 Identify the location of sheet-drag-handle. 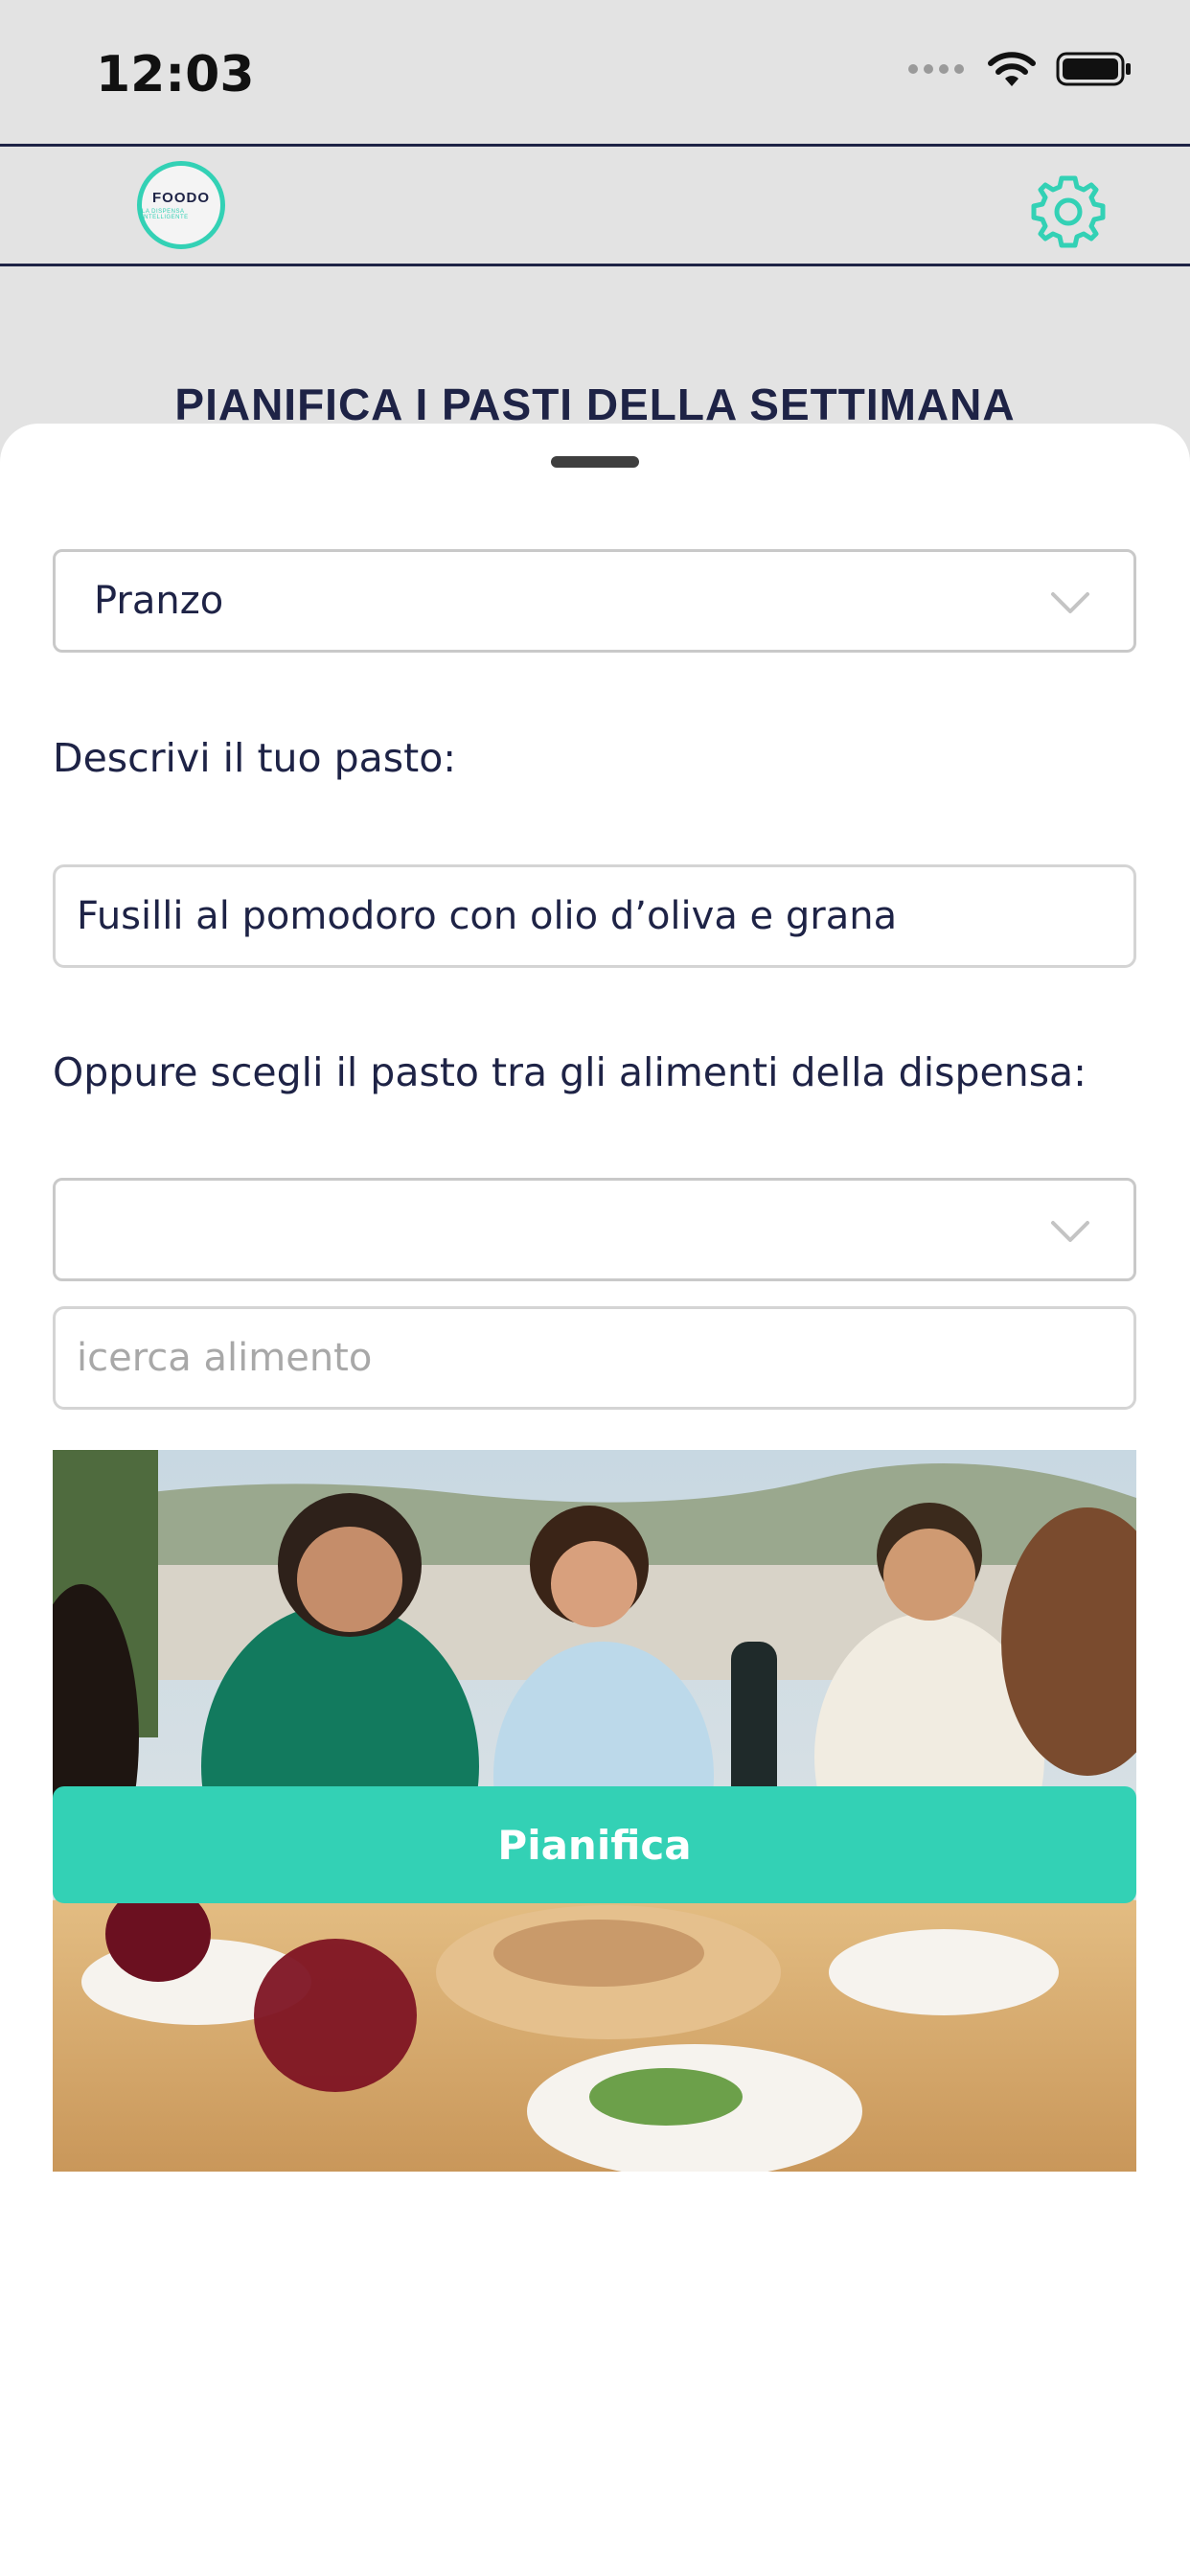
(595, 462).